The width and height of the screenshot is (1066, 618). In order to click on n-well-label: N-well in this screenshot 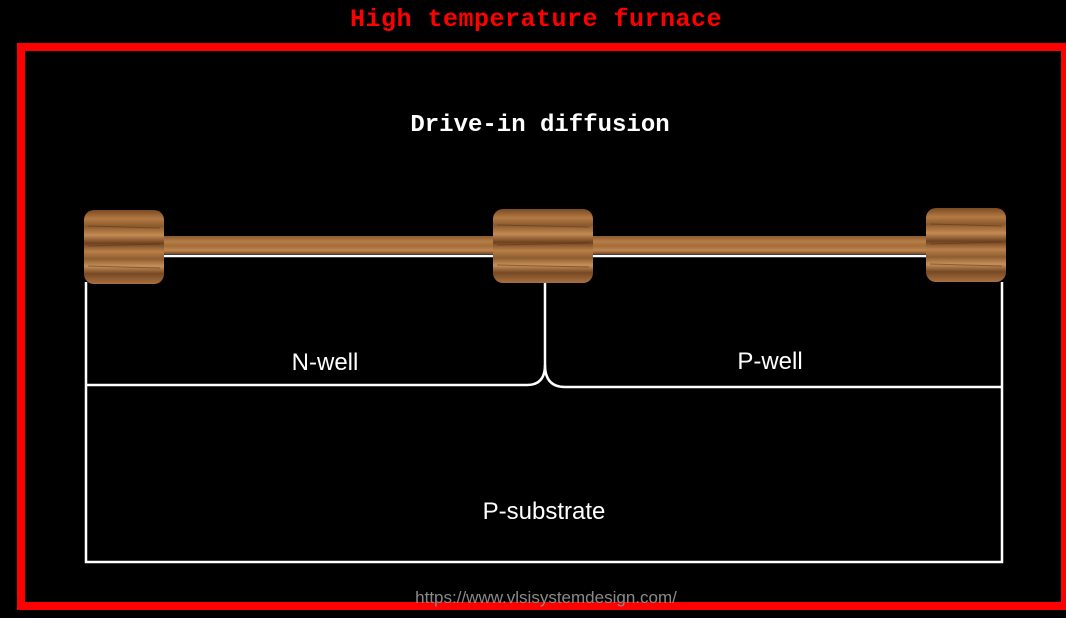, I will do `click(325, 362)`.